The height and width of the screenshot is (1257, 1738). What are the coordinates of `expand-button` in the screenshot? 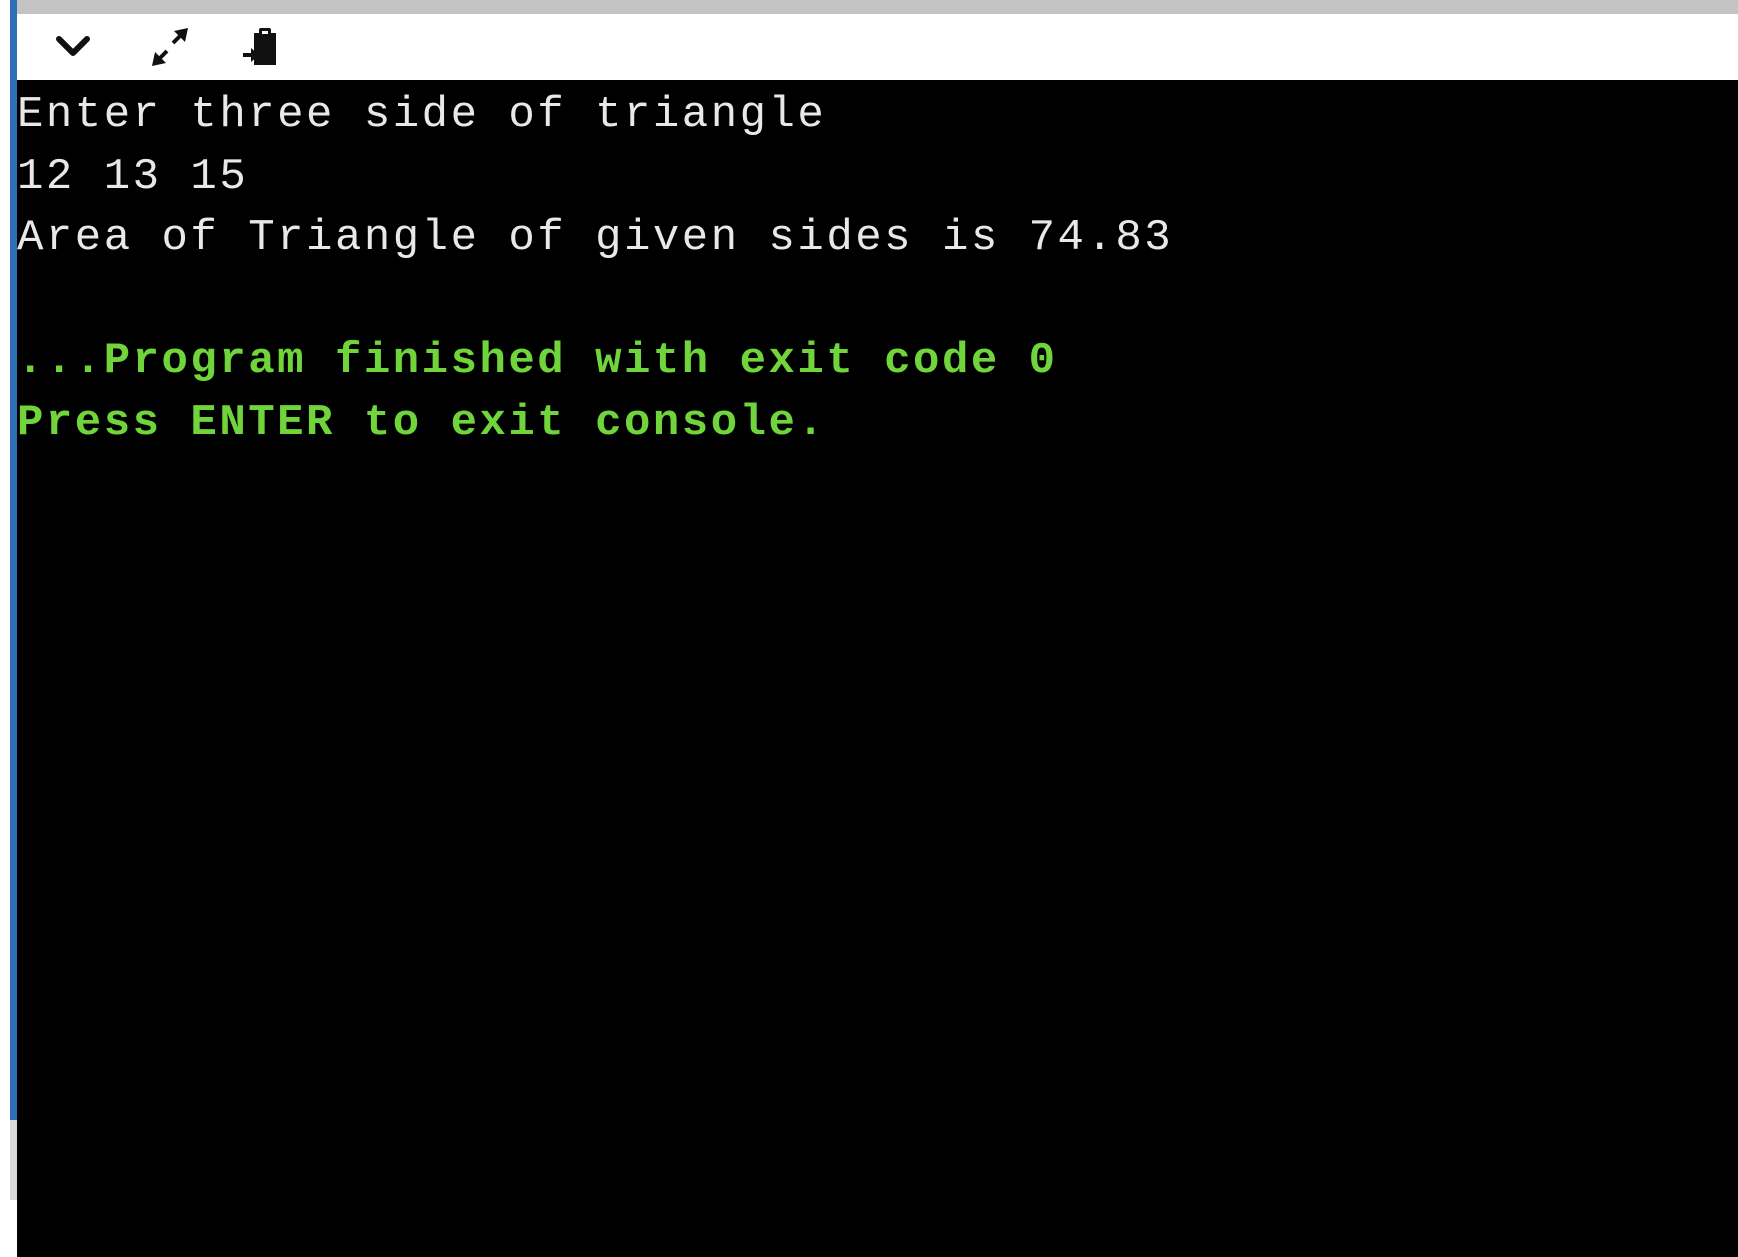 It's located at (169, 47).